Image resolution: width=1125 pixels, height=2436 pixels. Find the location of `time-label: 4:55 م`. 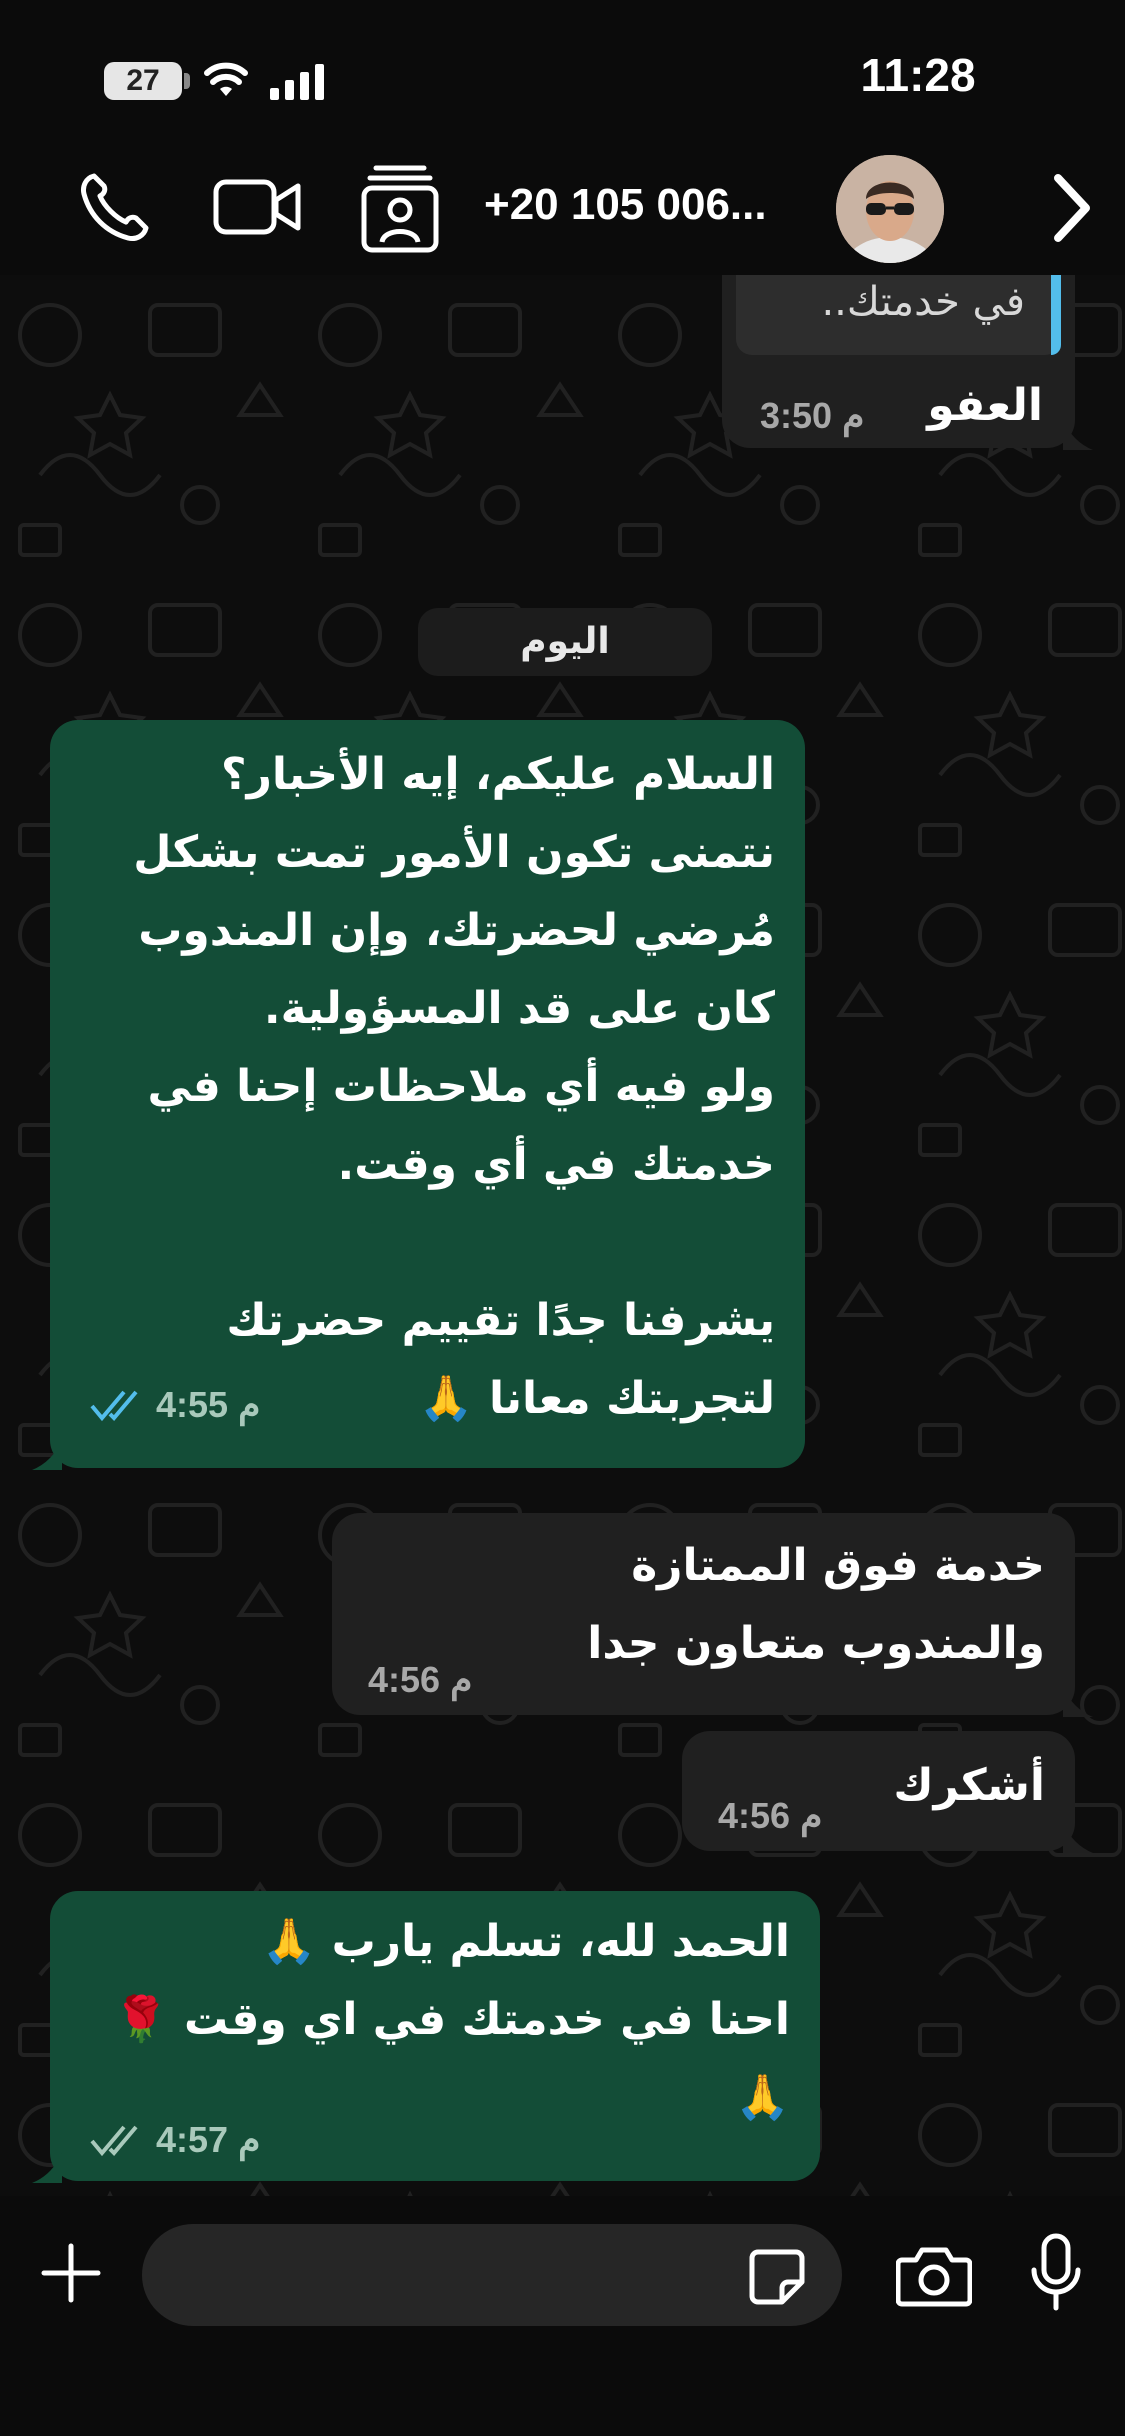

time-label: 4:55 م is located at coordinates (208, 1404).